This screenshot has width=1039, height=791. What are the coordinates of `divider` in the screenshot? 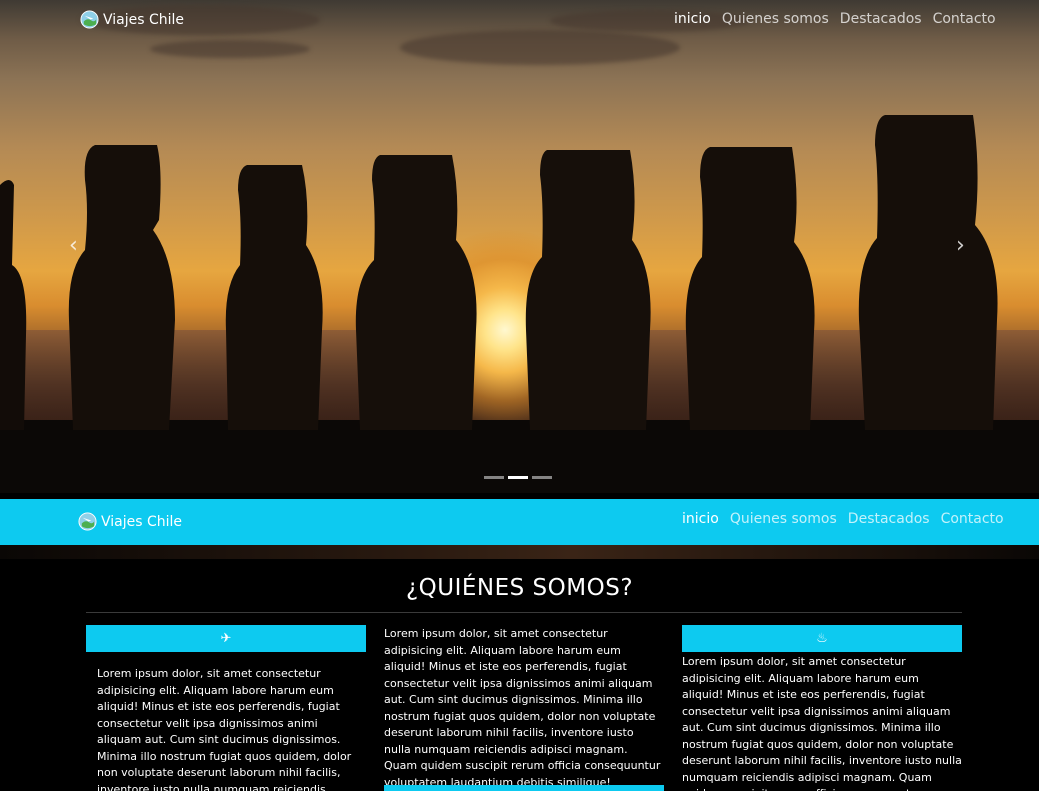 It's located at (524, 612).